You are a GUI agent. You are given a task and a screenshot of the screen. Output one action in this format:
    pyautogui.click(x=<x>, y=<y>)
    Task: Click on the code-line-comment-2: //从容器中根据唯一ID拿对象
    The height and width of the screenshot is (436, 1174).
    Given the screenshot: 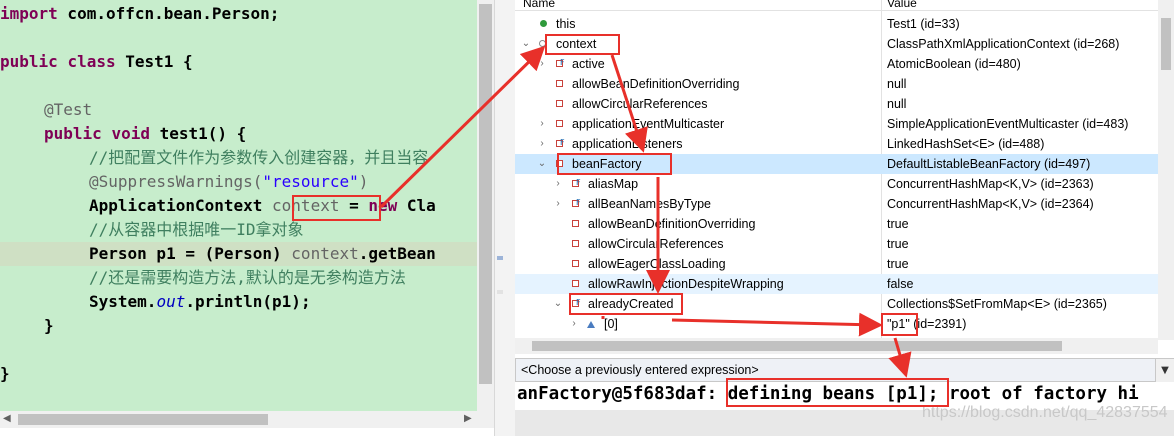 What is the action you would take?
    pyautogui.click(x=196, y=229)
    